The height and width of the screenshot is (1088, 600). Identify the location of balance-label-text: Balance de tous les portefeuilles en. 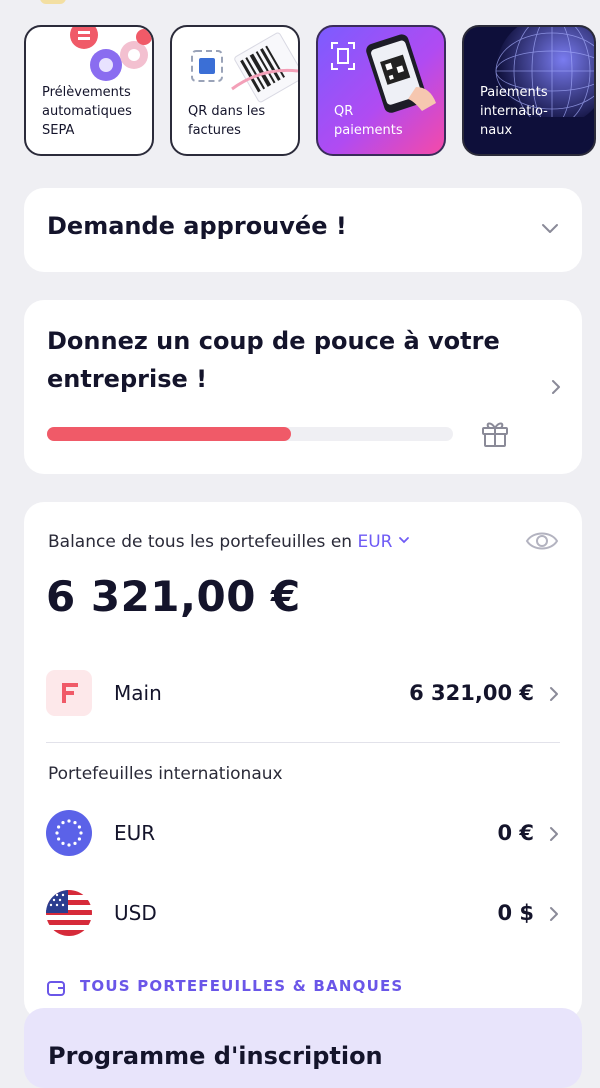
(203, 542).